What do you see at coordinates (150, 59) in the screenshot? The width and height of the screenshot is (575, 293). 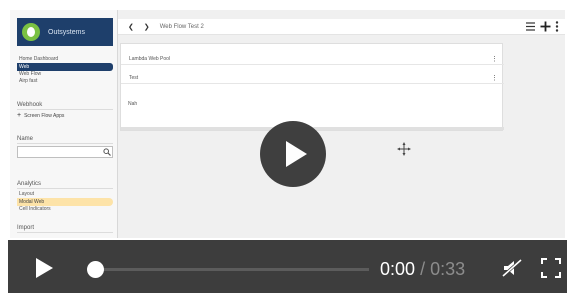 I see `panel-row-label: Lambda Web Pool` at bounding box center [150, 59].